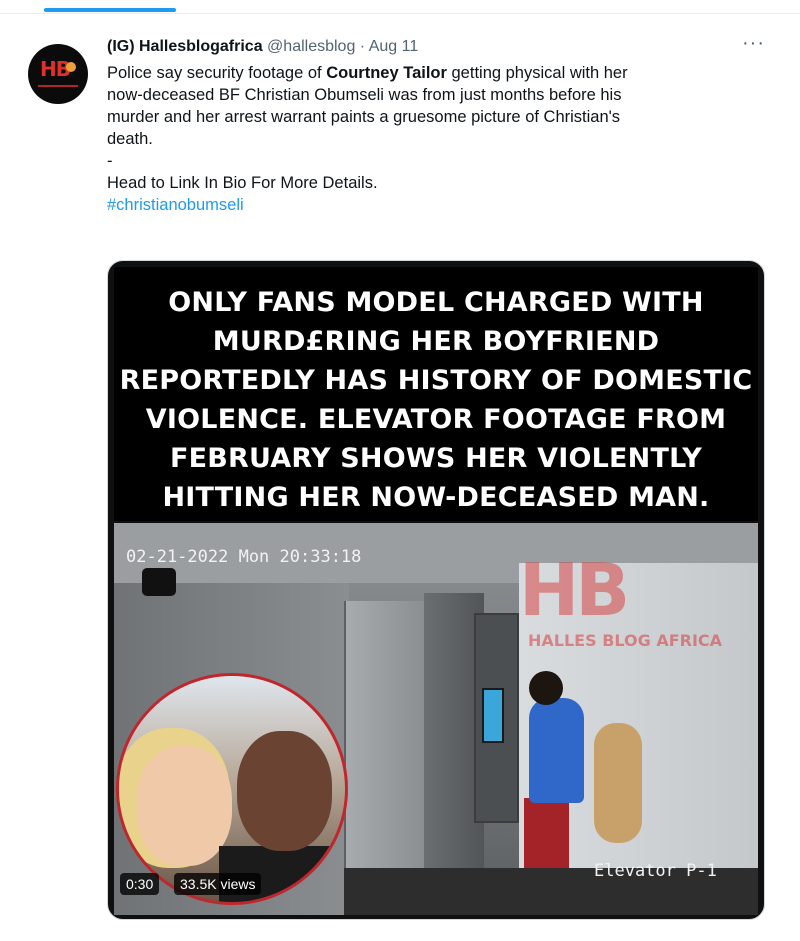  What do you see at coordinates (436, 341) in the screenshot?
I see `caption-line-2: MURD£RING HER BOYFRIEND` at bounding box center [436, 341].